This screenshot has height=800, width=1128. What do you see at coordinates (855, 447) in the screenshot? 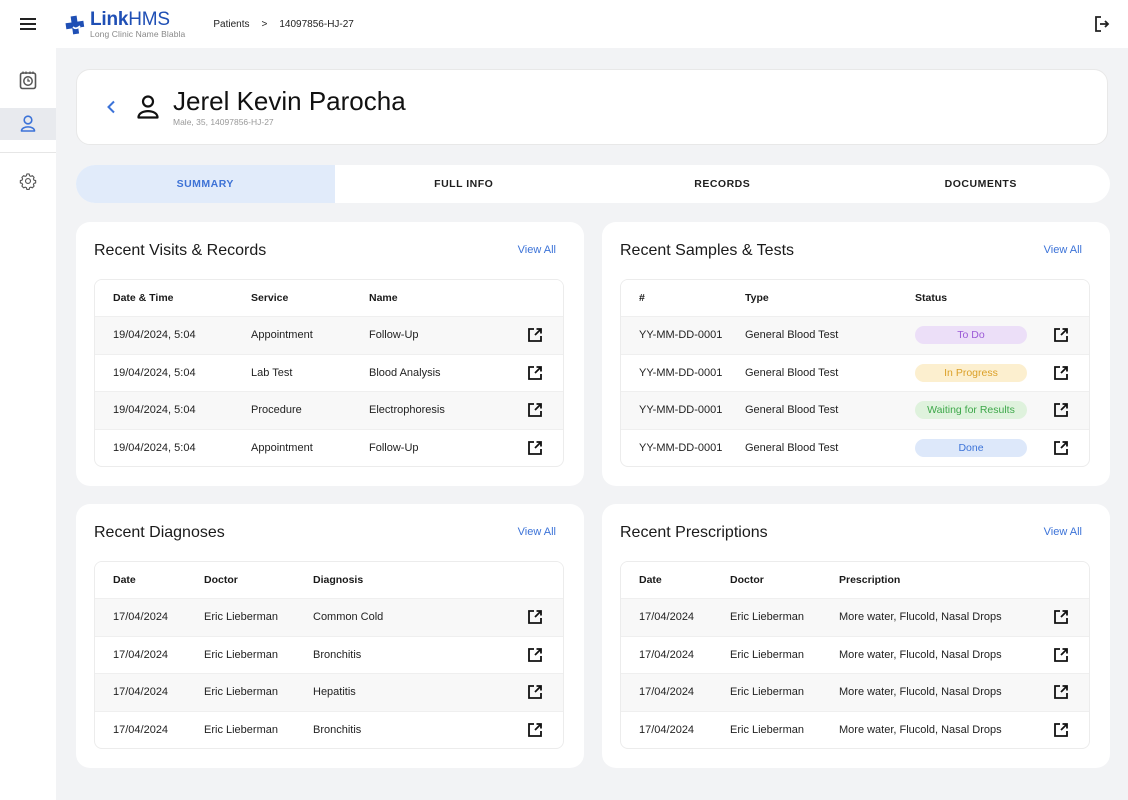
I see `table-row: YY-MM-DD-0001 General Blood Test Done` at bounding box center [855, 447].